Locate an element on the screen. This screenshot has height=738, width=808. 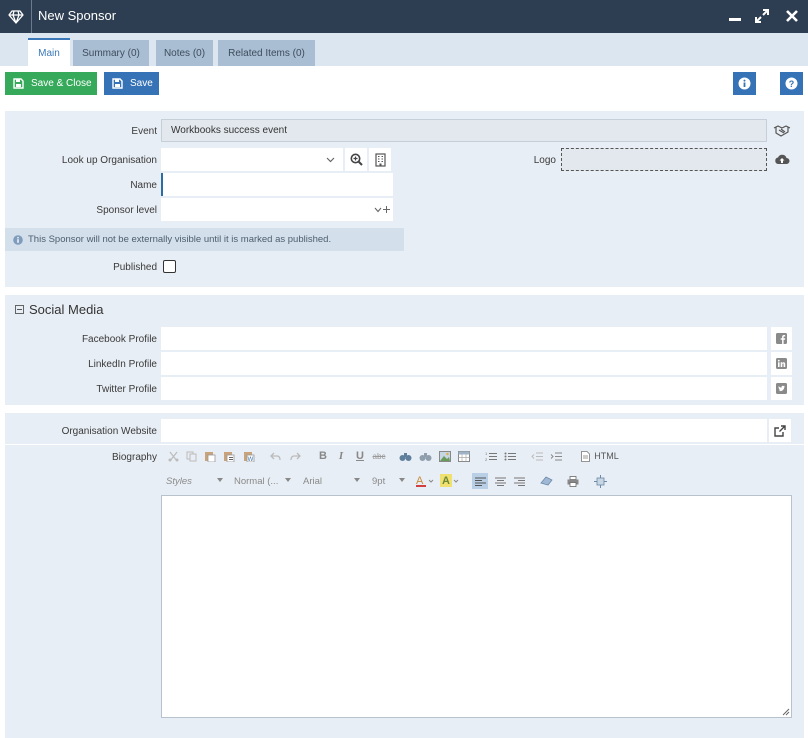
twitter-icon is located at coordinates (781, 388).